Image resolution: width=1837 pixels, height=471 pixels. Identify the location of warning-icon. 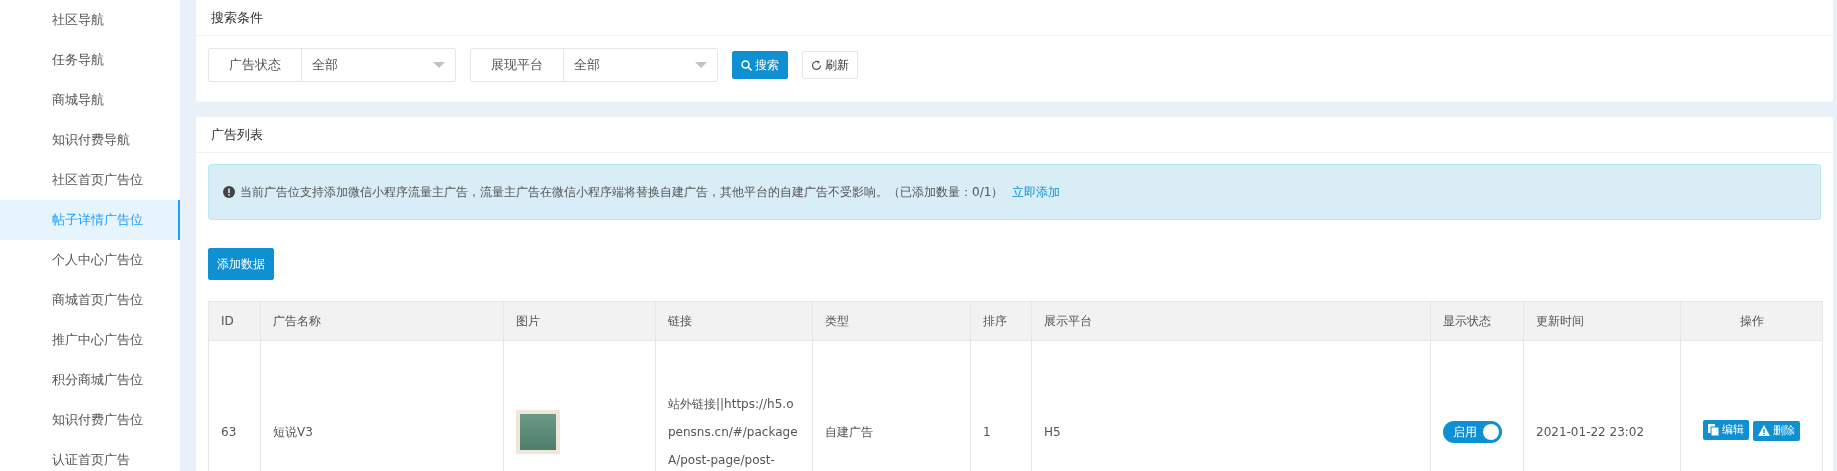
(1764, 430).